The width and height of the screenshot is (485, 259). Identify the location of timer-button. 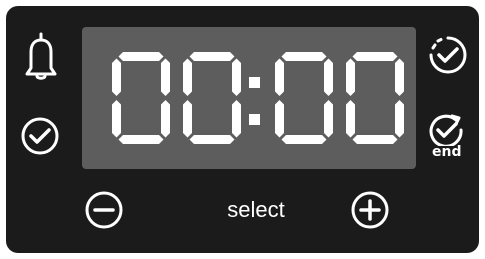
(40, 136).